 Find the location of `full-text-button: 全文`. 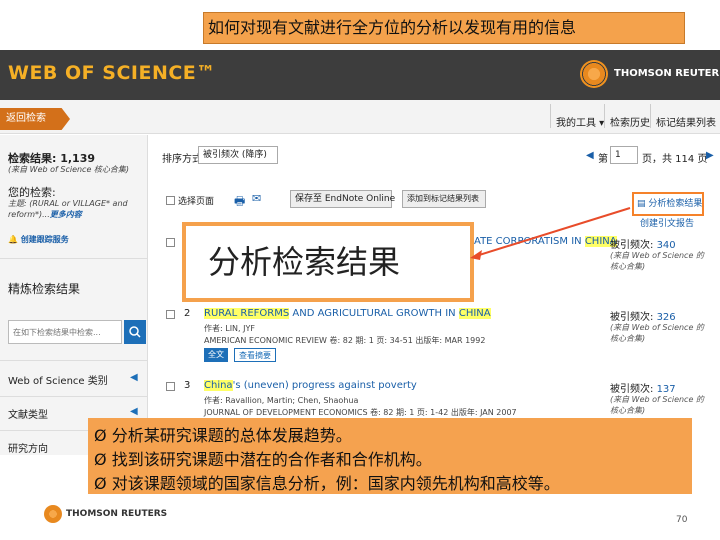

full-text-button: 全文 is located at coordinates (216, 355).